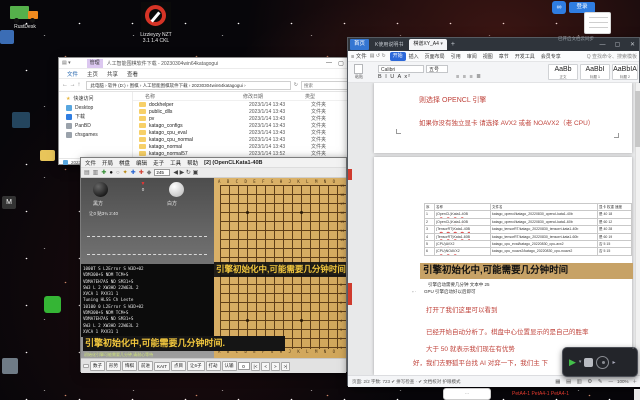  Describe the element at coordinates (196, 366) in the screenshot. I see `handicap-button: 让6子` at that location.